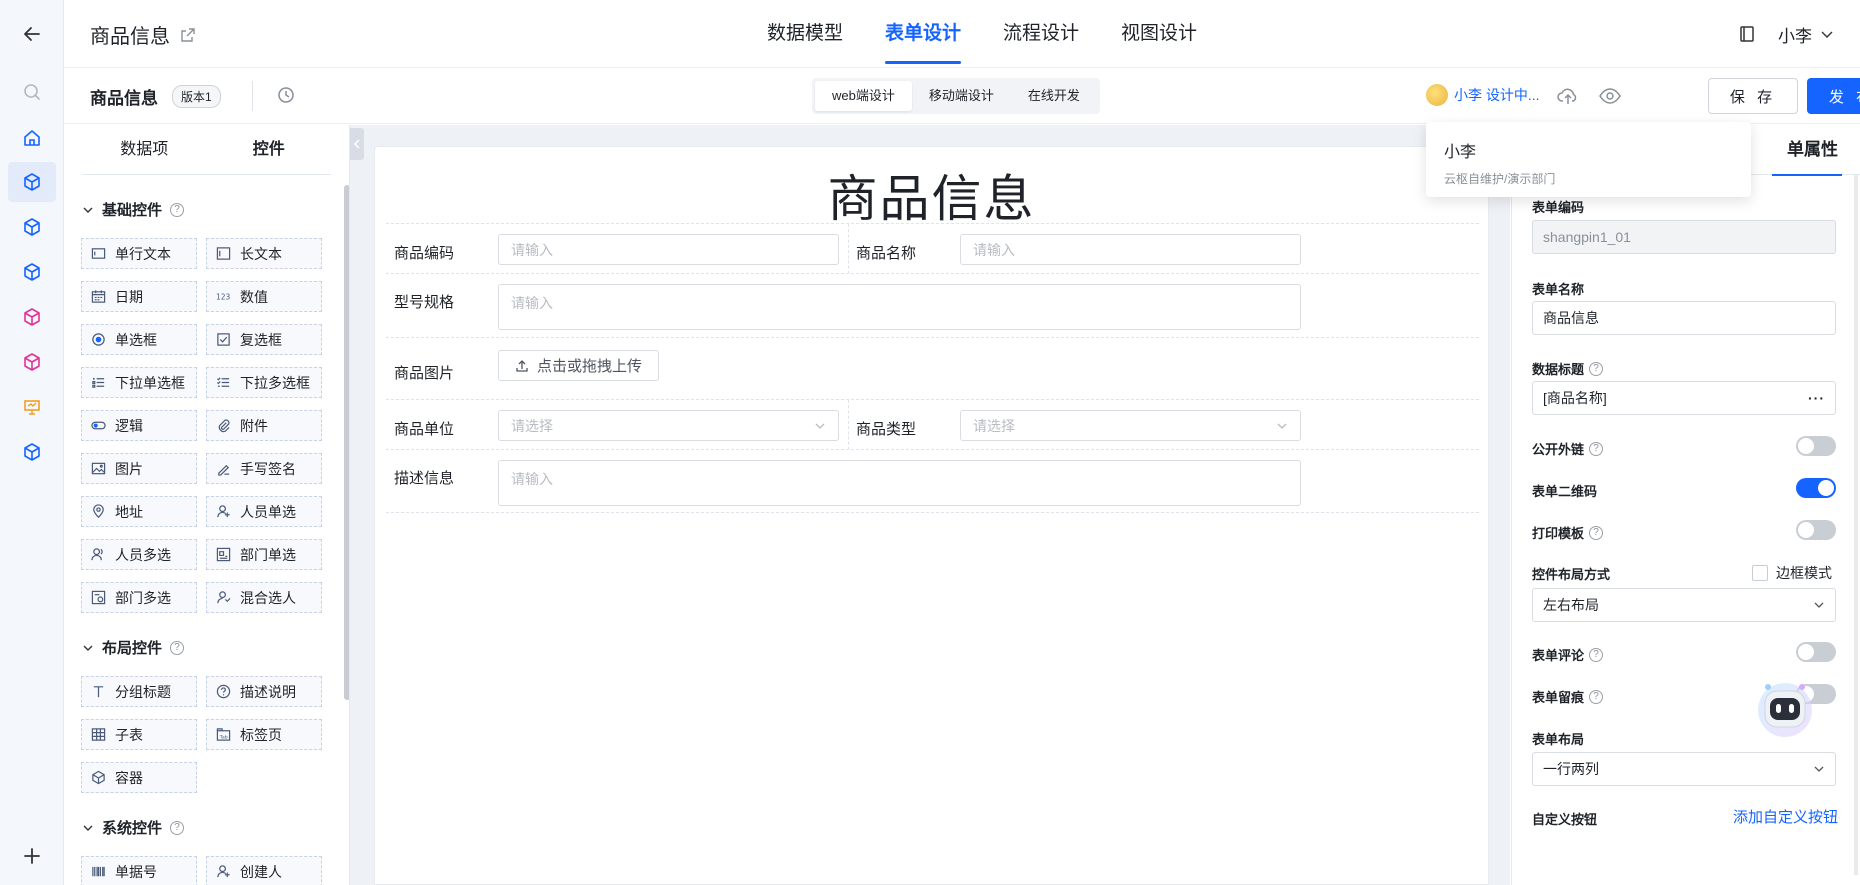  I want to click on control-item: 长文本, so click(264, 253).